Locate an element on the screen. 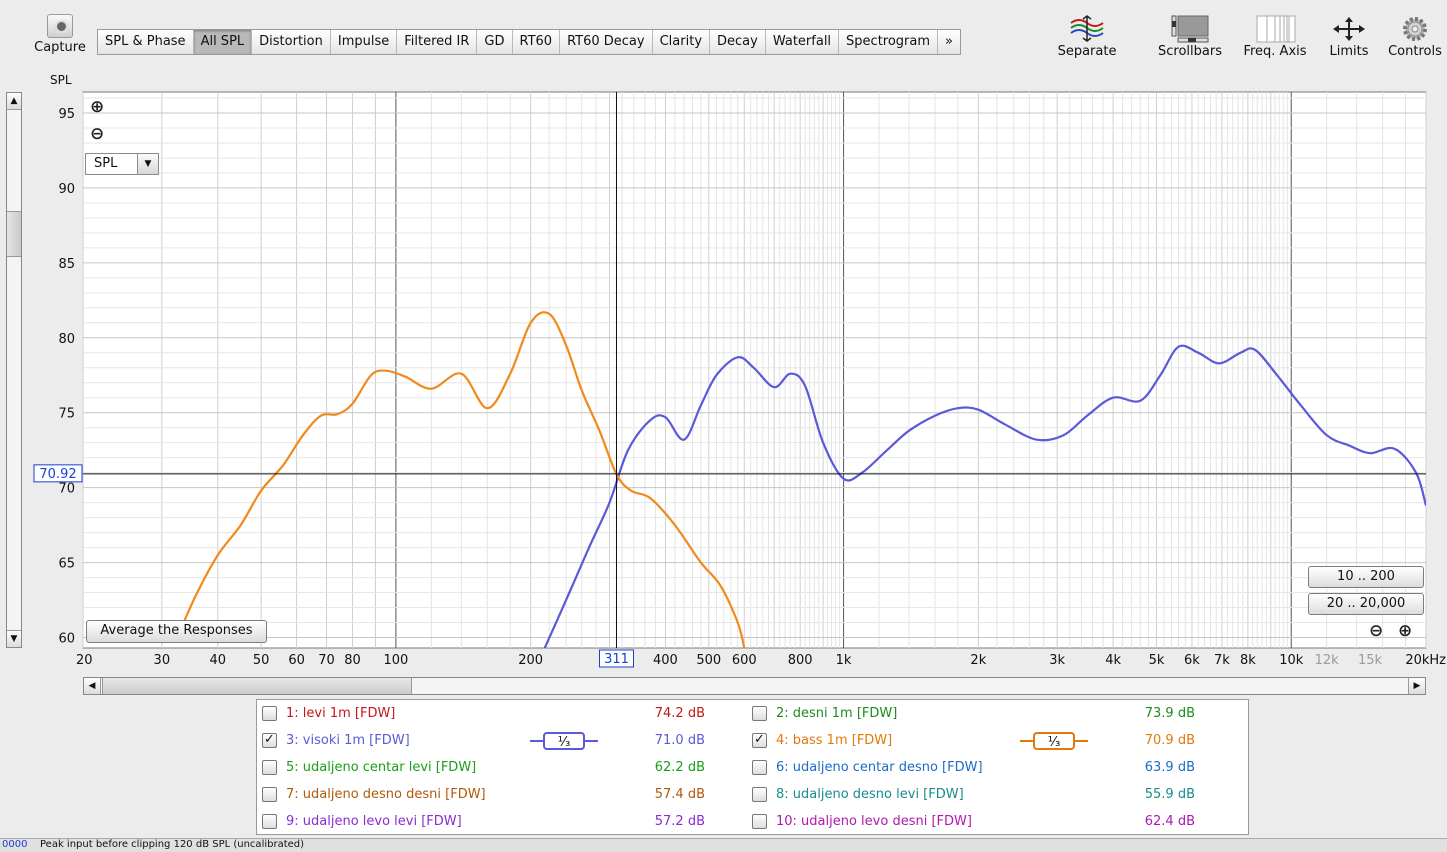 This screenshot has width=1447, height=852. x-tick-label: 20kHz is located at coordinates (1425, 660).